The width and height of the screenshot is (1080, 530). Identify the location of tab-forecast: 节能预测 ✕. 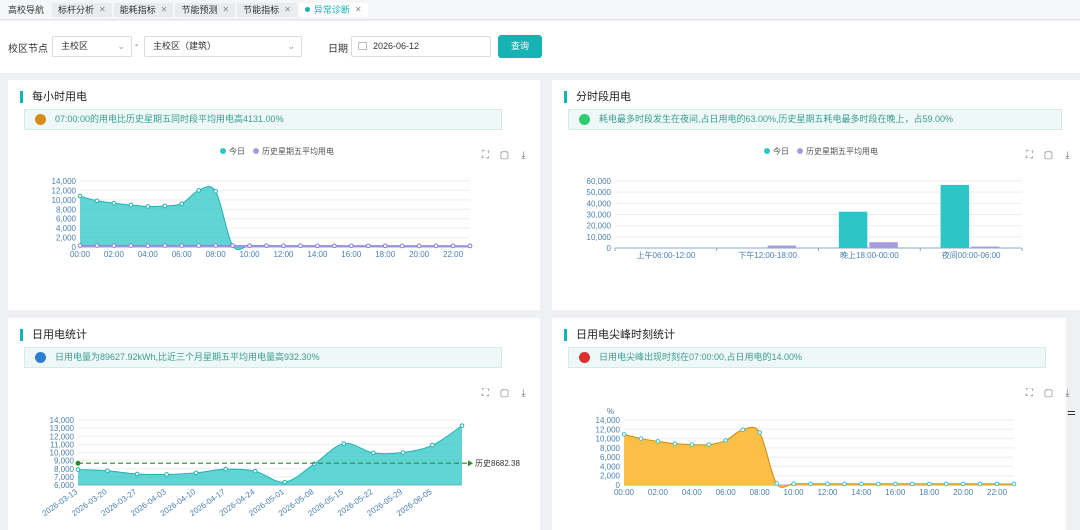
(205, 9).